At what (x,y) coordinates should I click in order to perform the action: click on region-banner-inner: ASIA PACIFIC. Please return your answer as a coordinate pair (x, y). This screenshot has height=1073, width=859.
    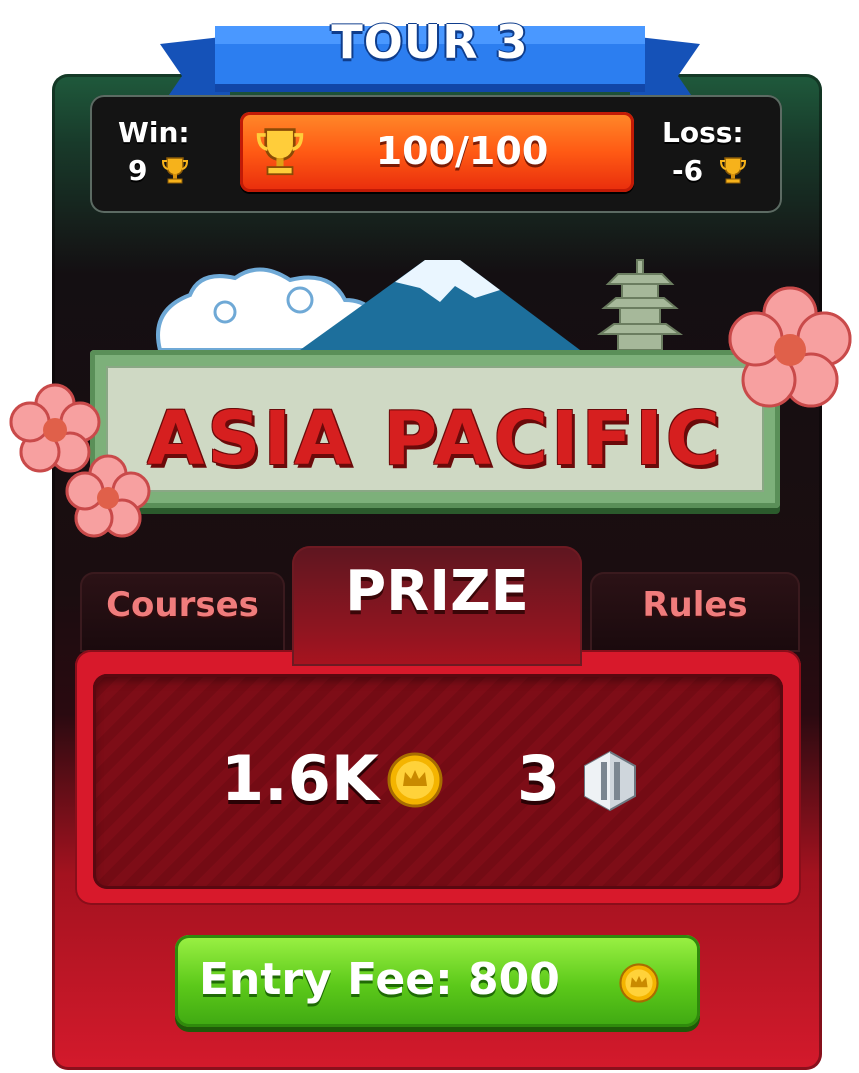
    Looking at the image, I should click on (435, 429).